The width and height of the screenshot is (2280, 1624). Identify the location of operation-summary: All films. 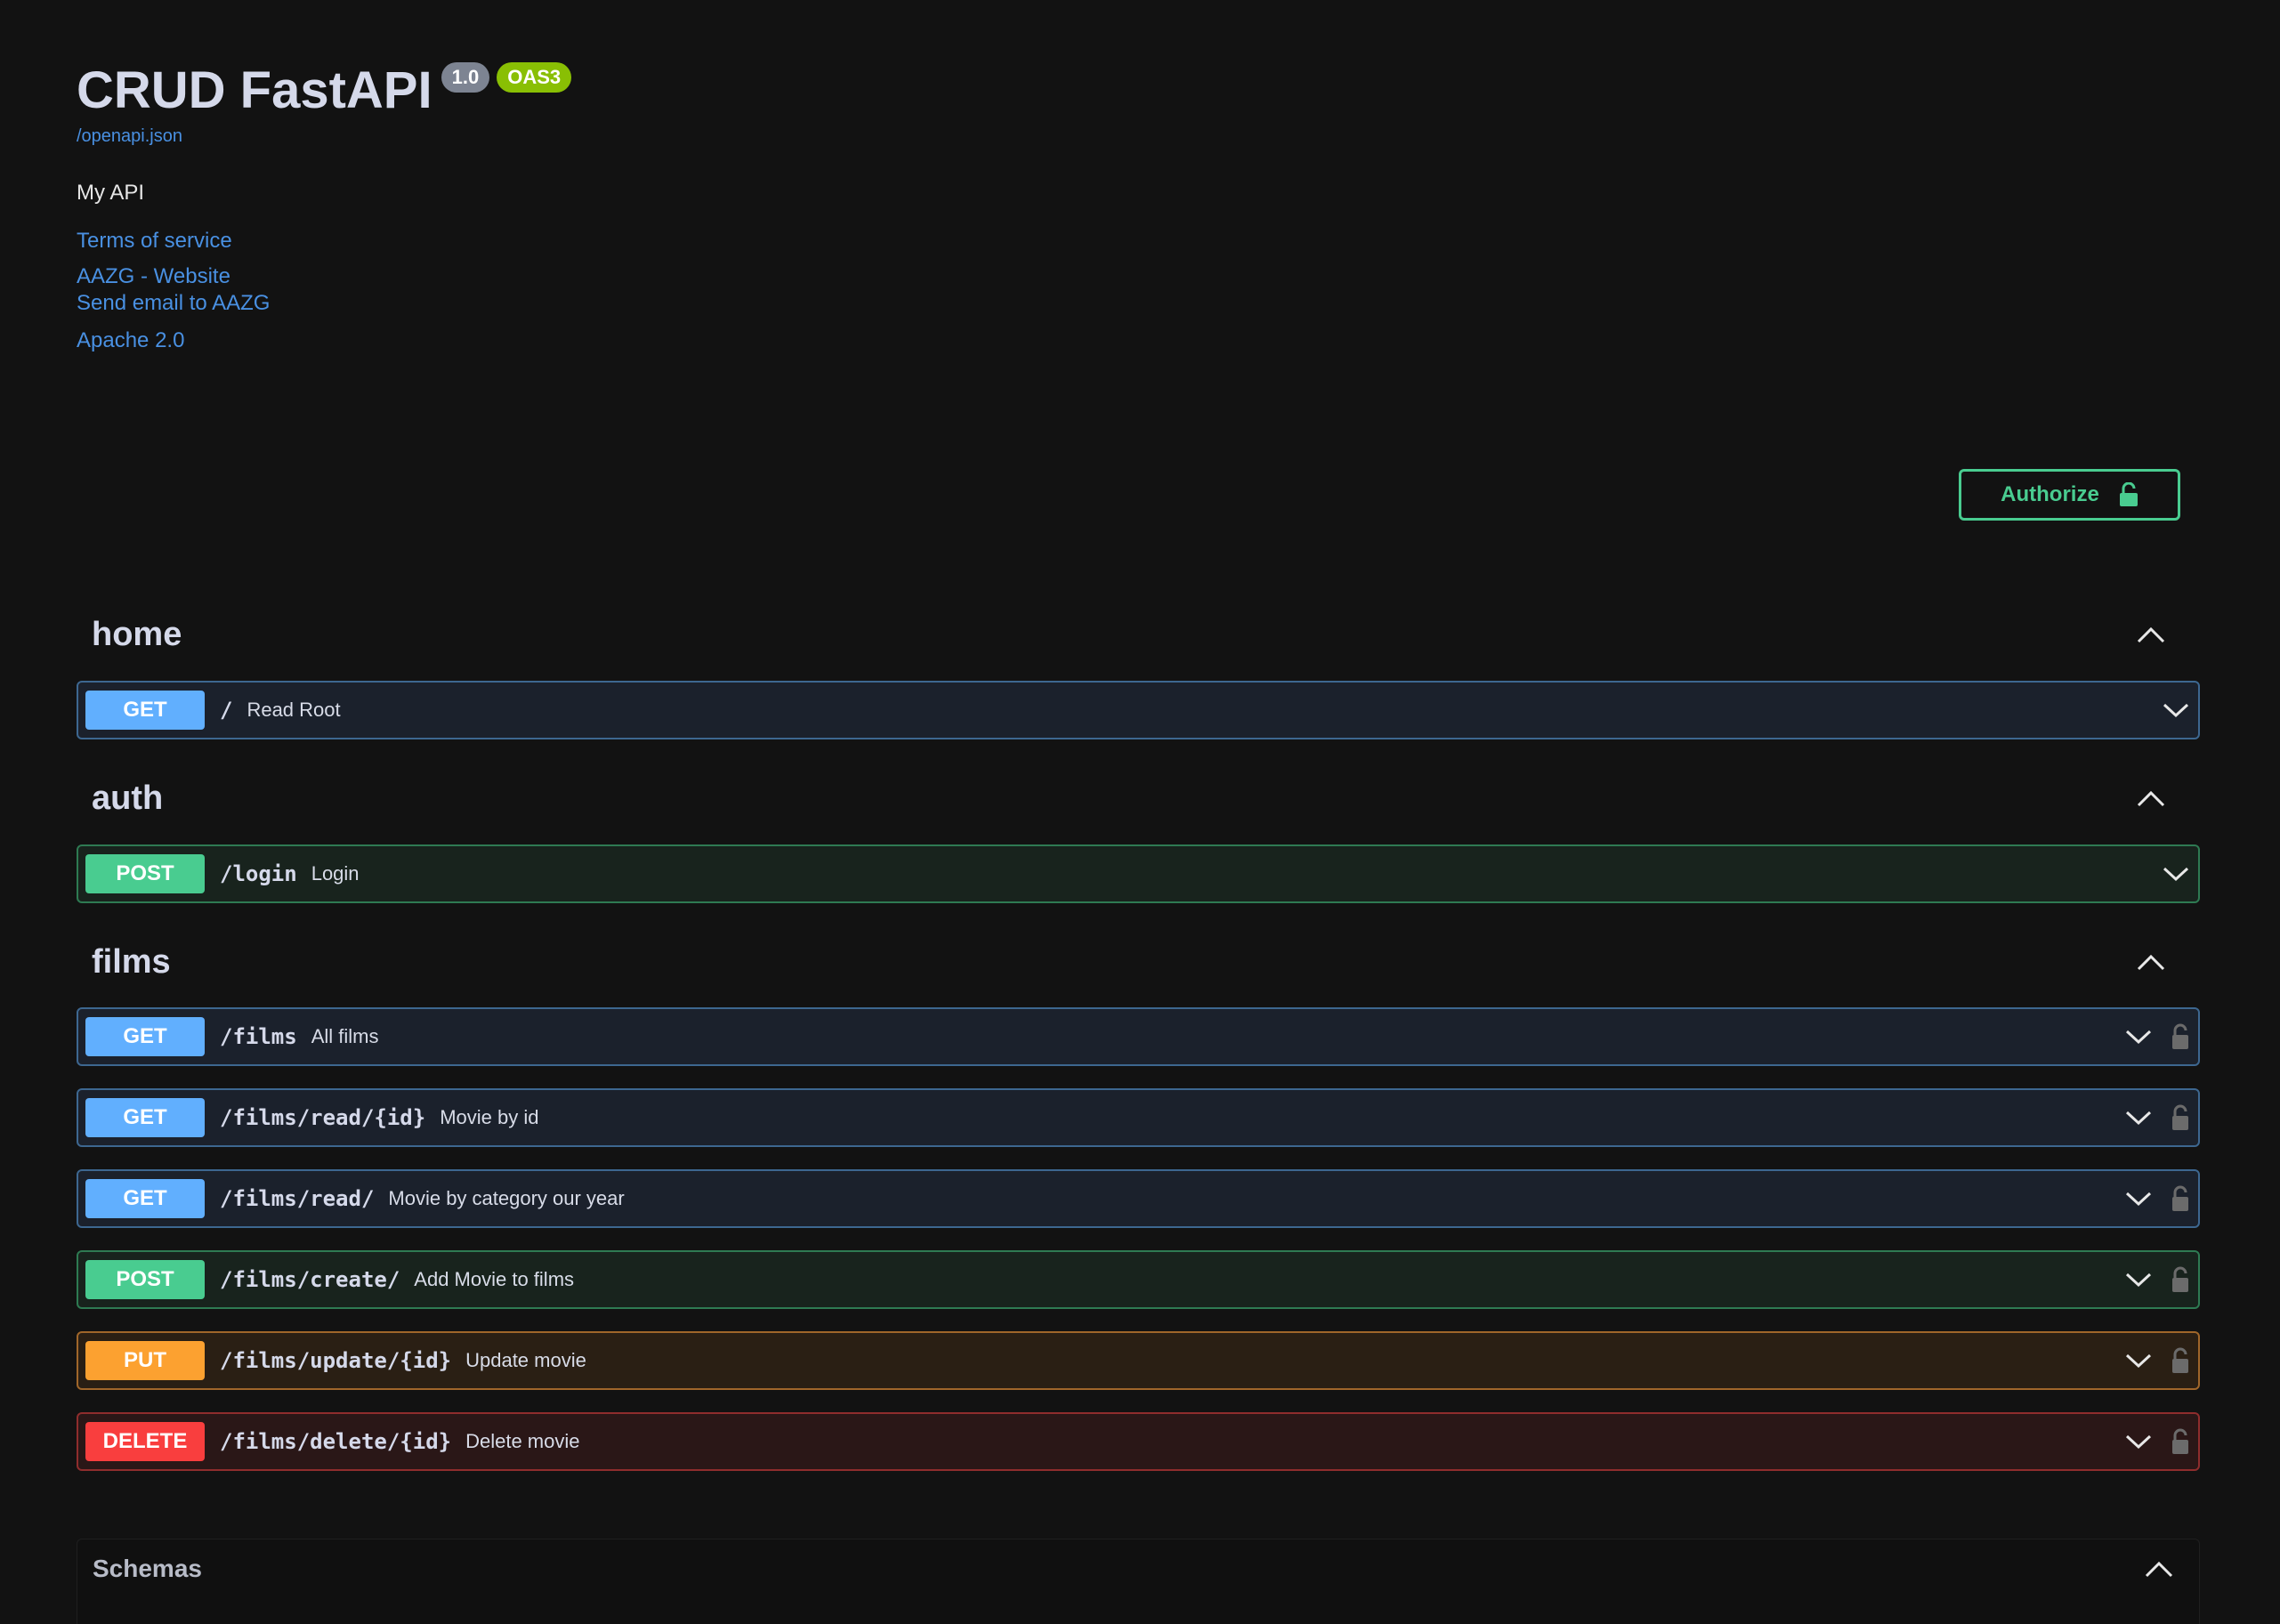
(345, 1036).